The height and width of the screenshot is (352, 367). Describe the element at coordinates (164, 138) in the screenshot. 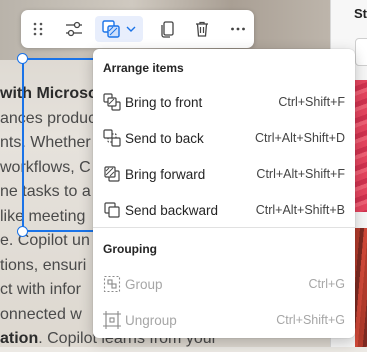

I see `menu-item-label: Send to back` at that location.